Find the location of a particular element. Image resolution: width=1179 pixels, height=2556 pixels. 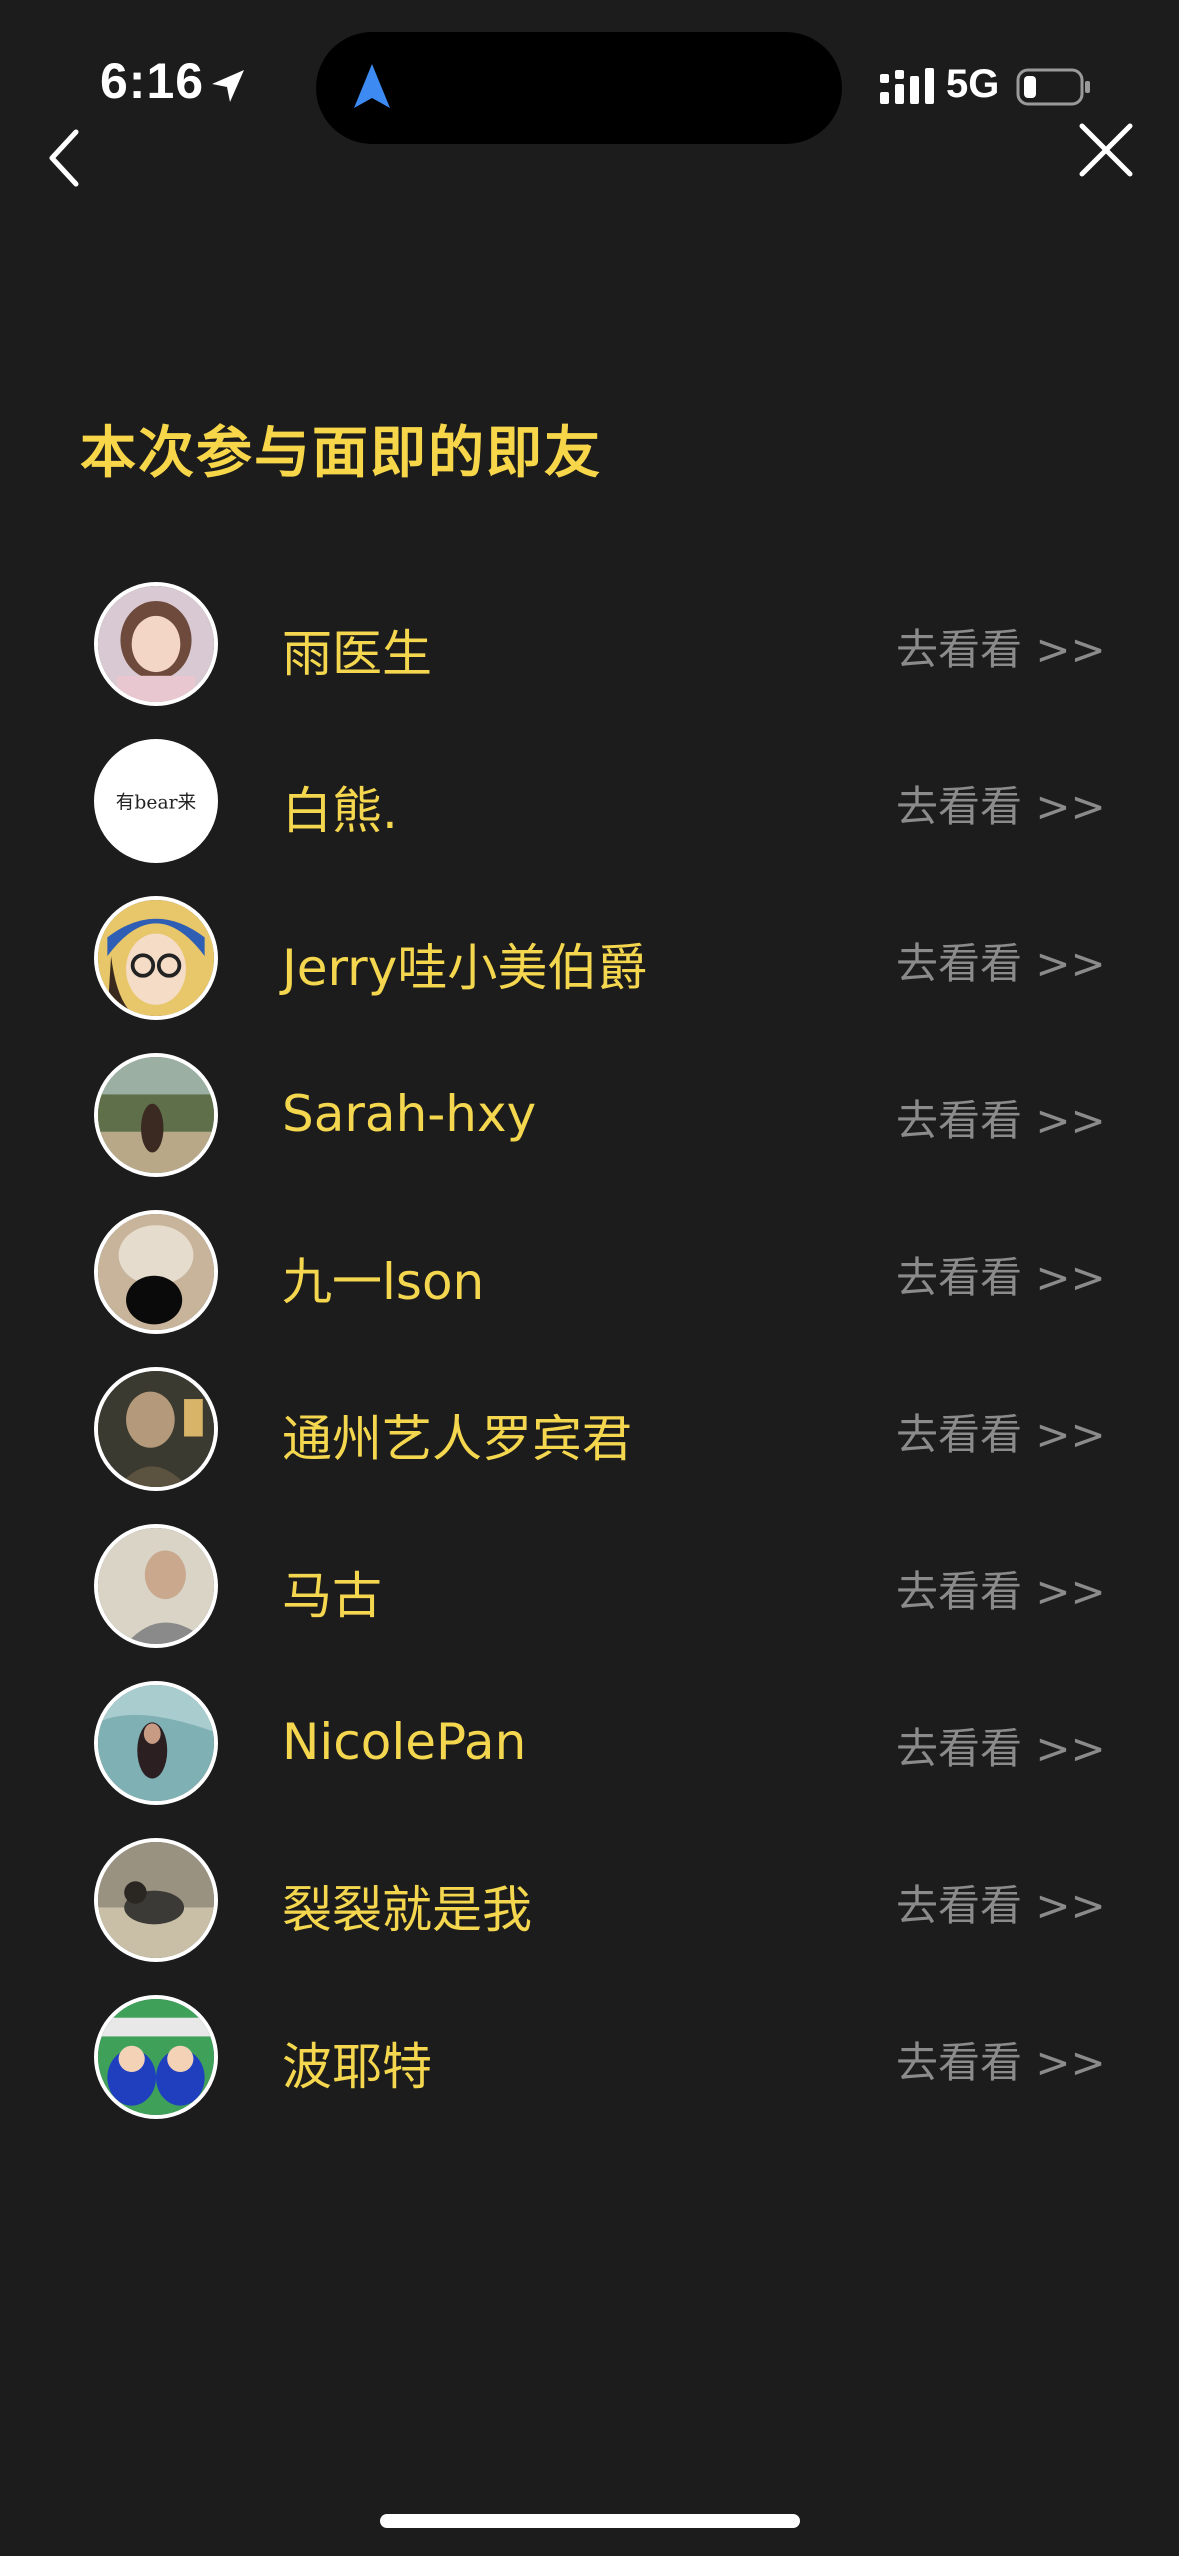

list-item: 有bear来 白熊. 去看看 >> is located at coordinates (589, 803).